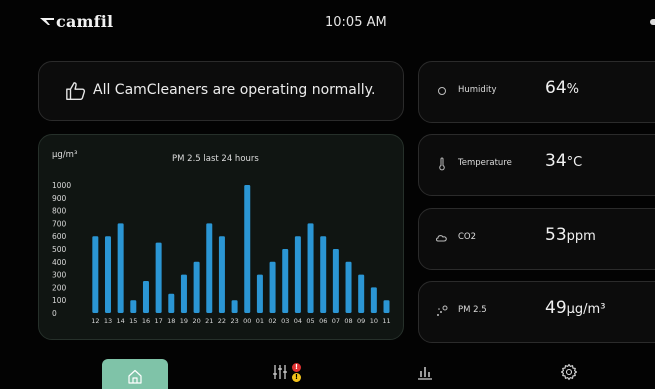 The width and height of the screenshot is (655, 389). What do you see at coordinates (575, 308) in the screenshot?
I see `metric-value: 49µg/m³` at bounding box center [575, 308].